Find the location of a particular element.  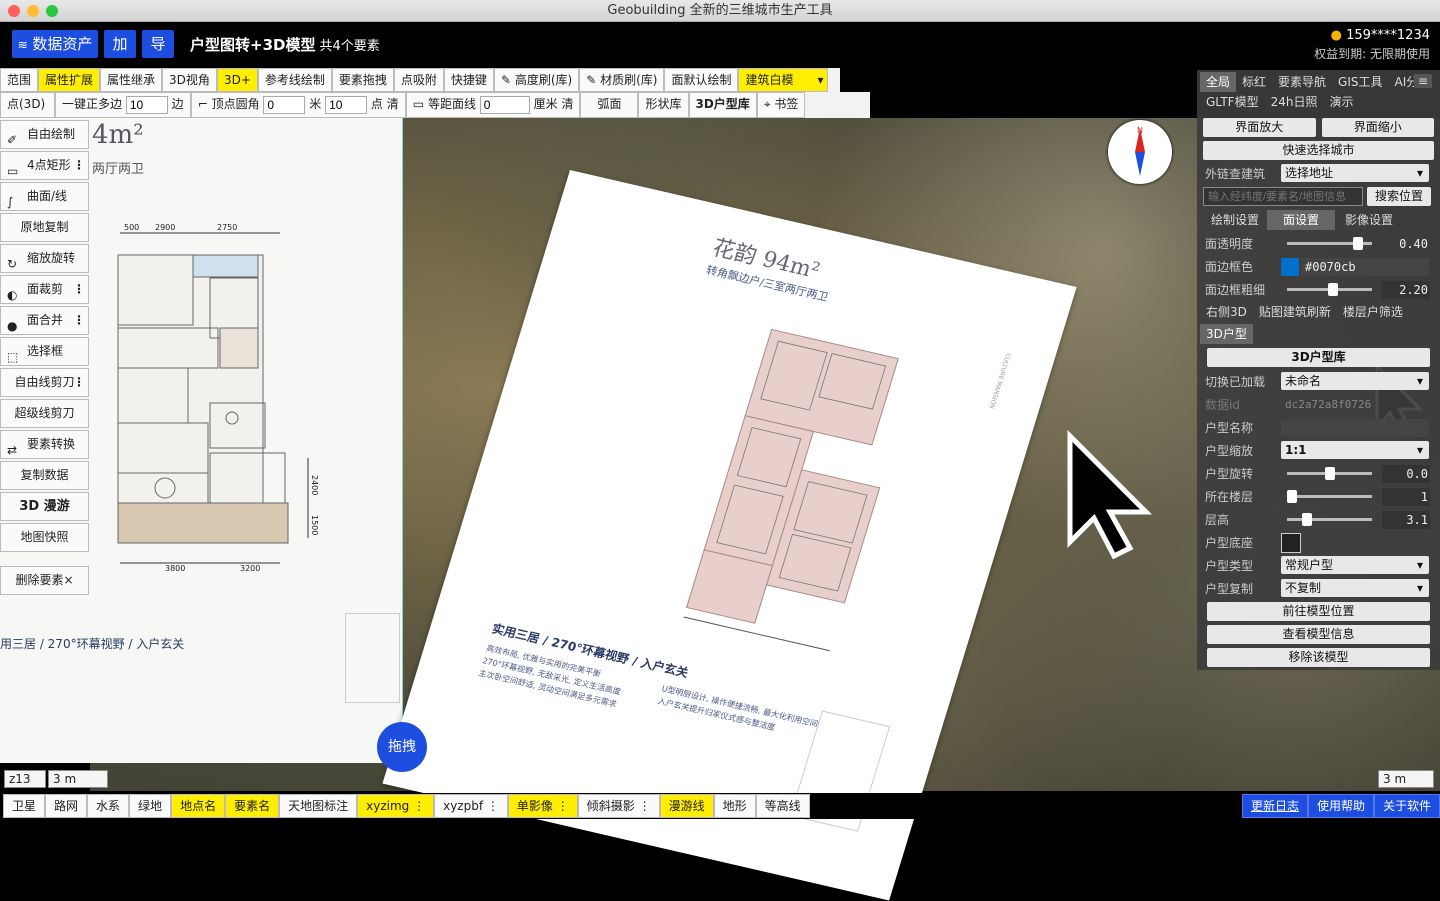

data-assets-button: ≋ 数据资产 is located at coordinates (55, 44).